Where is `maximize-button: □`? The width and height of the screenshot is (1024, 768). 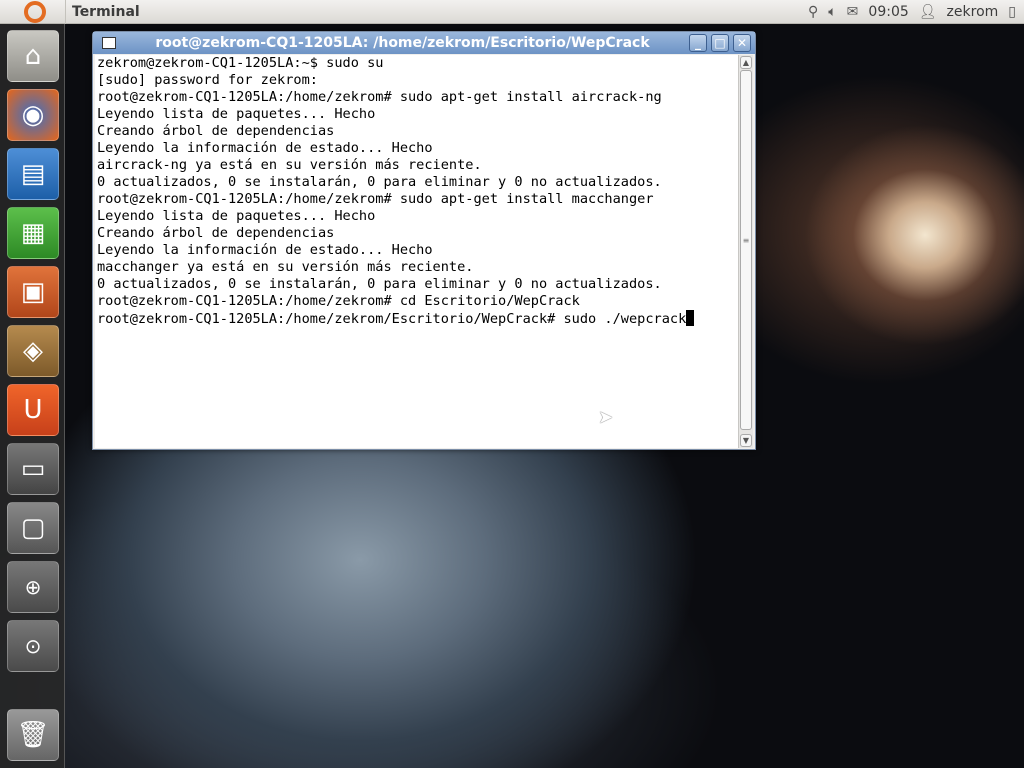
maximize-button: □ is located at coordinates (720, 43).